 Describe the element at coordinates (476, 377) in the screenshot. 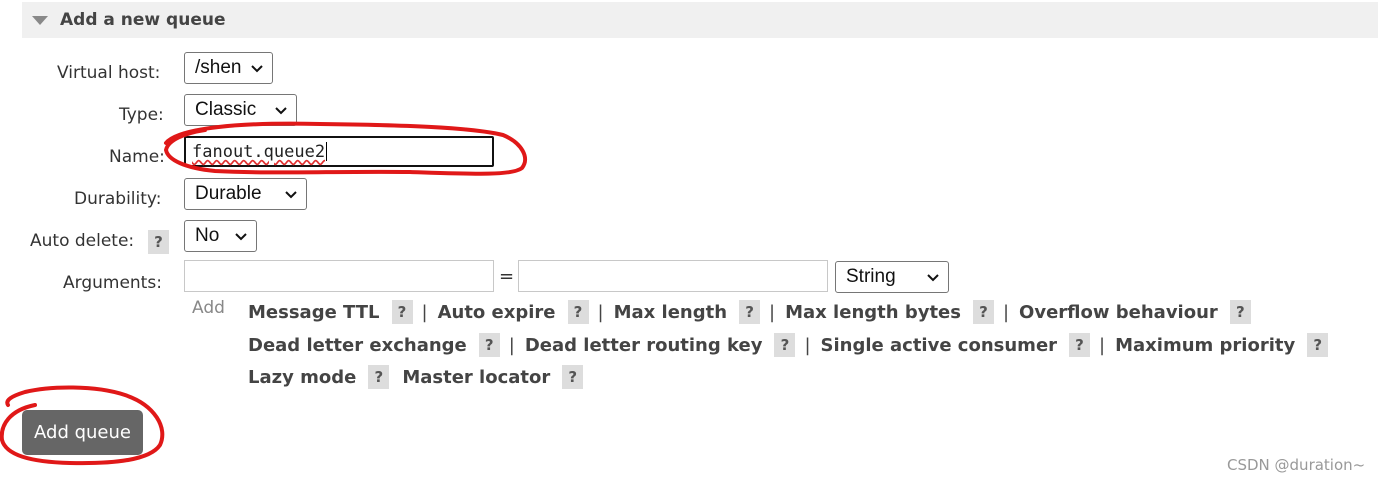

I see `arg-link-master-locator: Master locator` at that location.